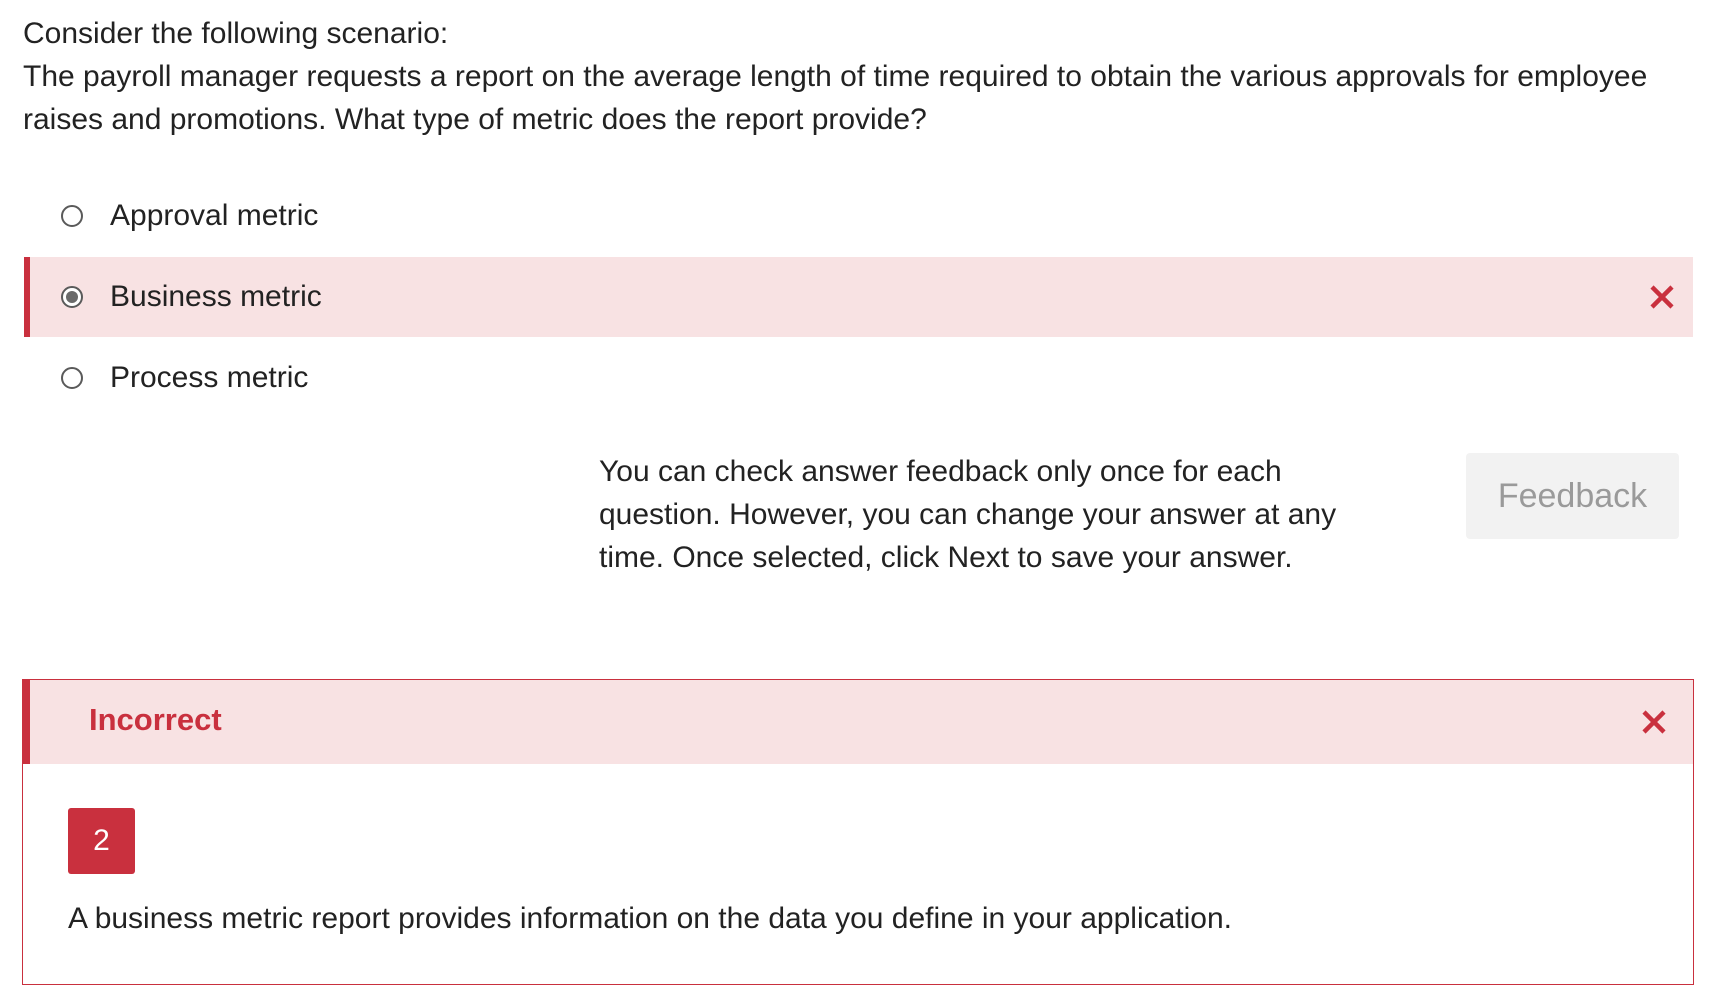  What do you see at coordinates (858, 297) in the screenshot?
I see `option-business-metric: Business metric` at bounding box center [858, 297].